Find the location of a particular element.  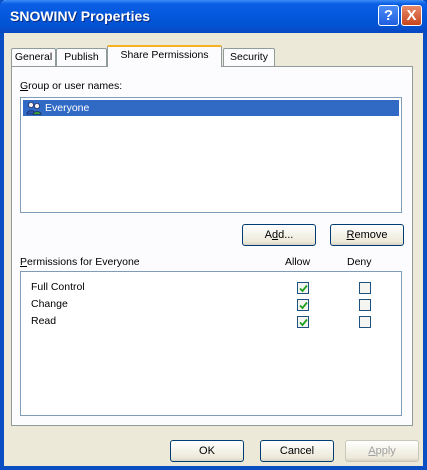

tab-security: Security is located at coordinates (249, 57).